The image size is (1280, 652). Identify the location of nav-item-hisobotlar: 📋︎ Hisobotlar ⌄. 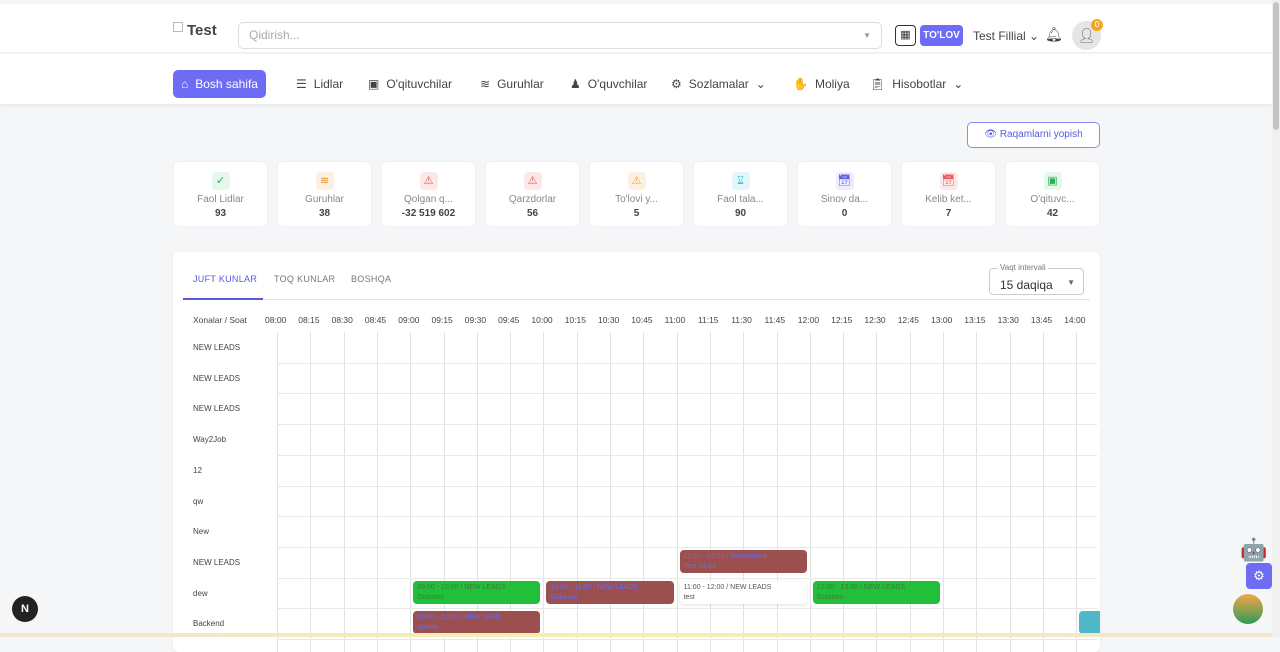
(916, 84).